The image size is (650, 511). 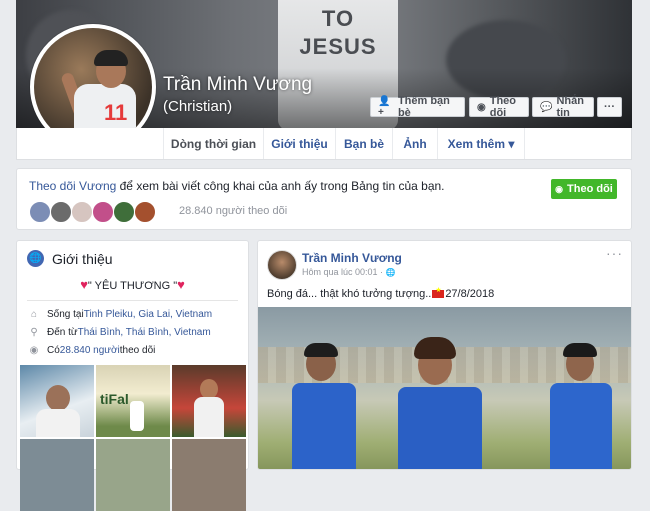 I want to click on avatar-jersey-number: 11, so click(x=116, y=112).